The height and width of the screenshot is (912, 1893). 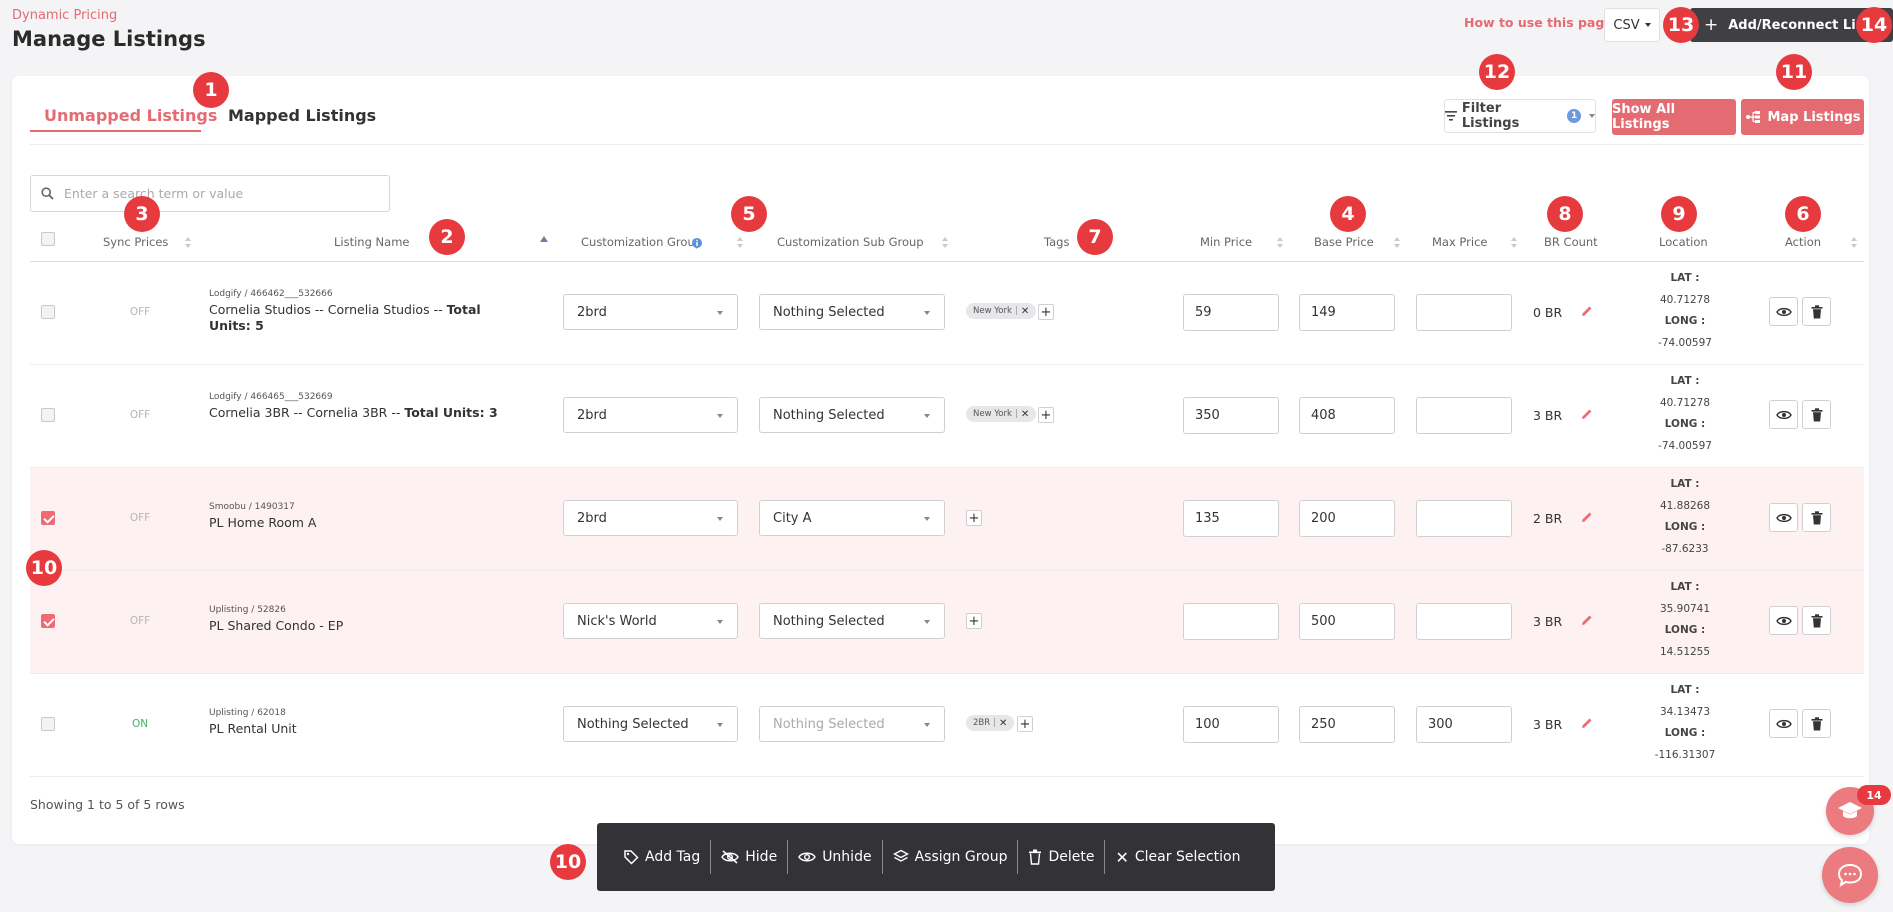 What do you see at coordinates (130, 115) in the screenshot?
I see `tab-unmapped-listings: Unmapped Listings` at bounding box center [130, 115].